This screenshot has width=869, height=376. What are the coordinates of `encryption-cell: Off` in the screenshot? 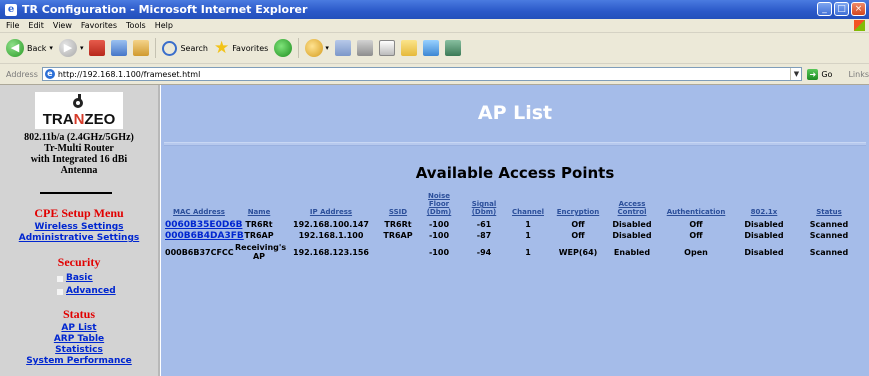 It's located at (578, 235).